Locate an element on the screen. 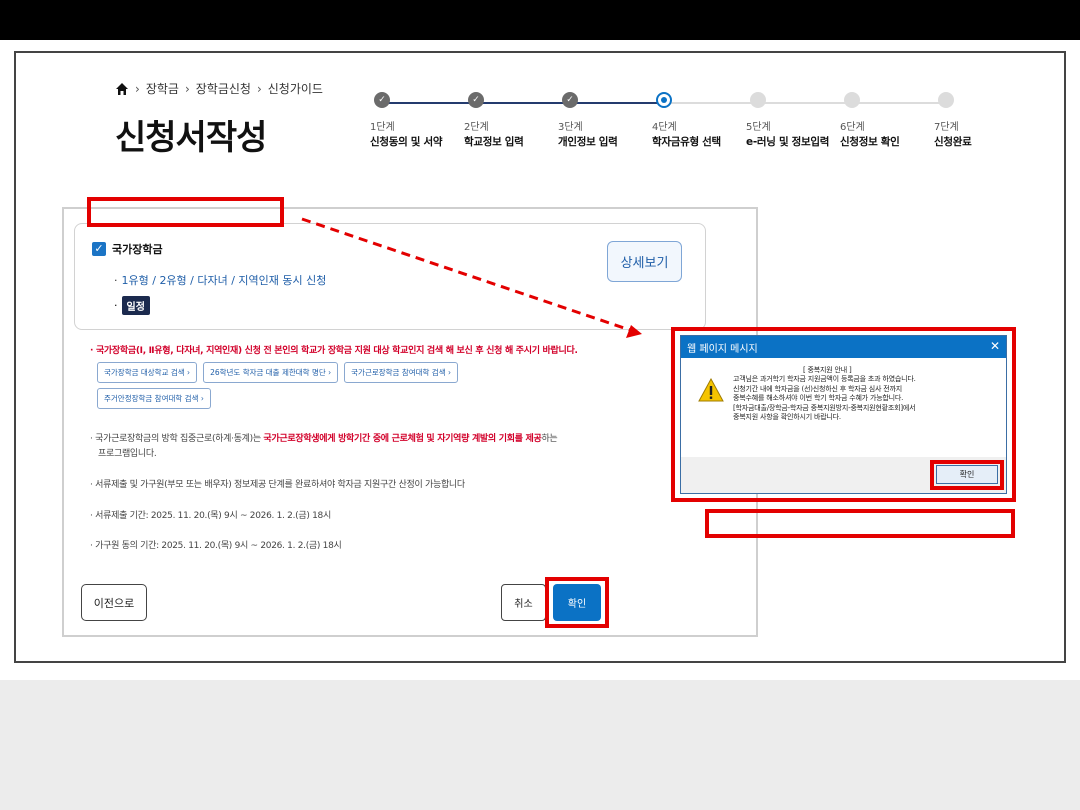 The image size is (1080, 810). detail-button: 상세보기 is located at coordinates (644, 261).